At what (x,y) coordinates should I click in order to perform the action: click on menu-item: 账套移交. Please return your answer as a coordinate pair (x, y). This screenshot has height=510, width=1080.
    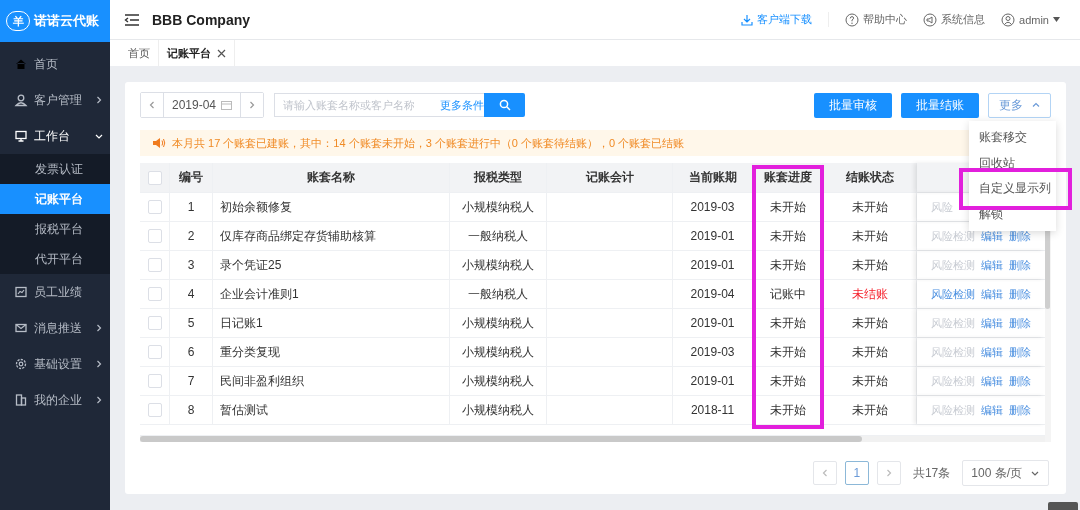
    Looking at the image, I should click on (1012, 138).